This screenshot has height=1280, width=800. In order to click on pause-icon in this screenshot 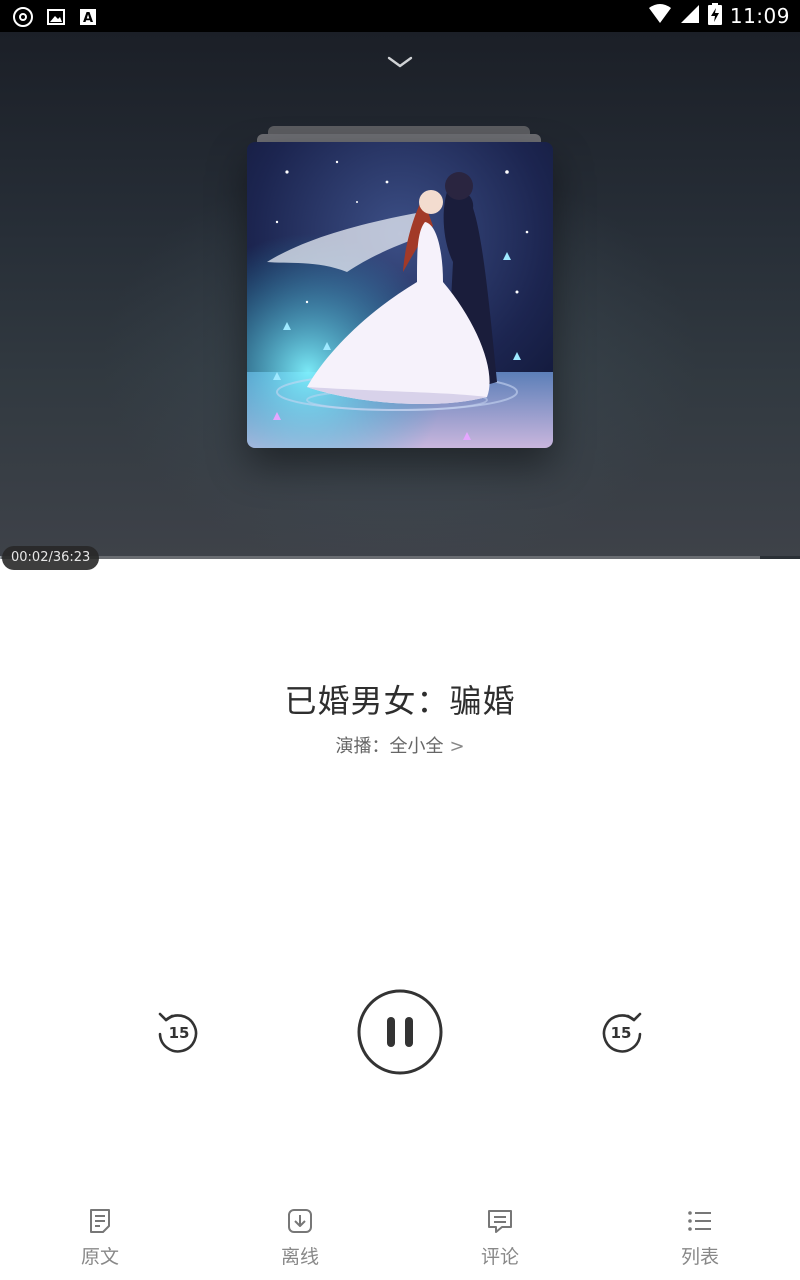, I will do `click(400, 1032)`.